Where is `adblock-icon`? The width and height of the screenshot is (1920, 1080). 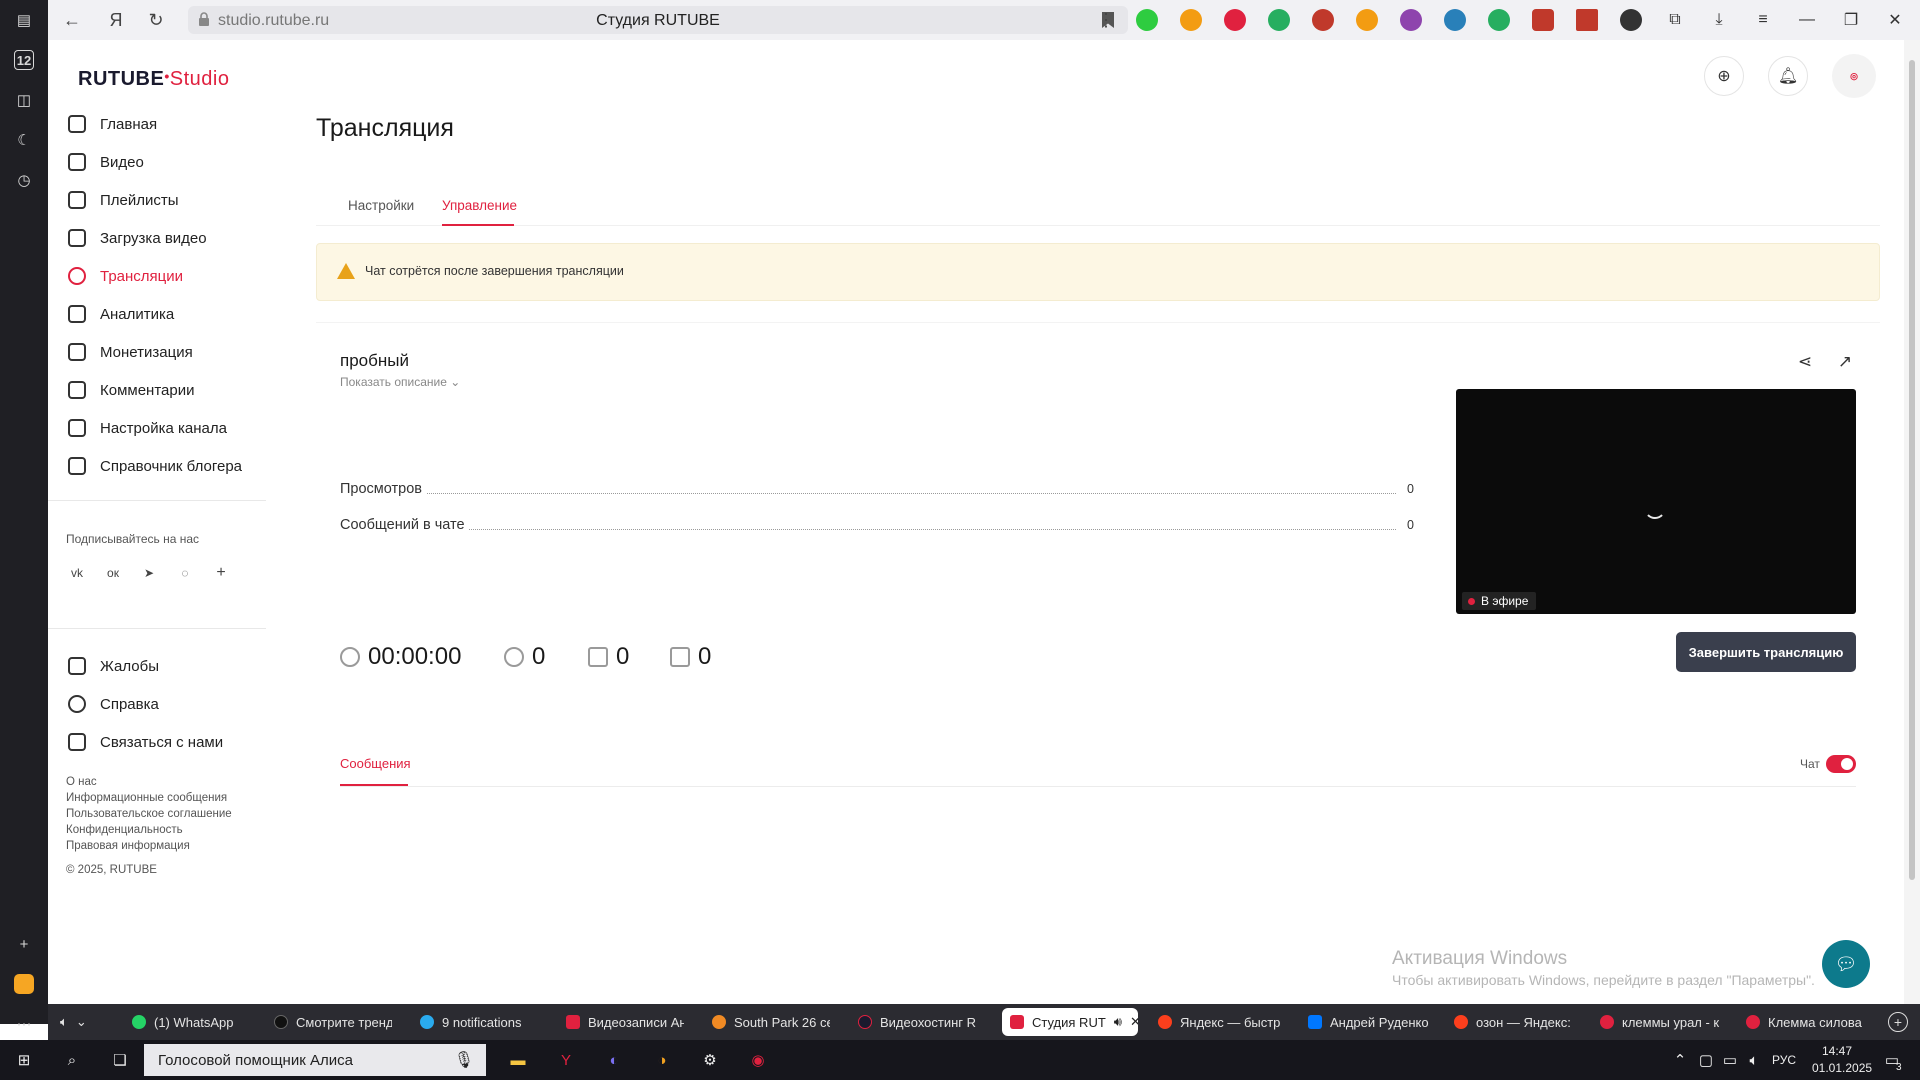 adblock-icon is located at coordinates (1235, 20).